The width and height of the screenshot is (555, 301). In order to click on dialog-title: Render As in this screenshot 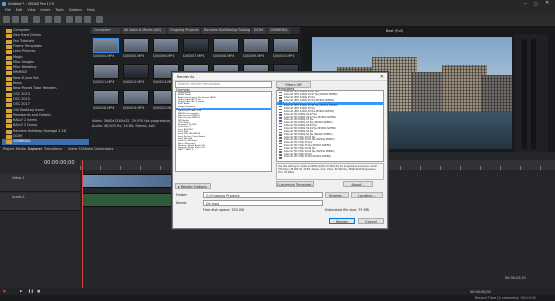, I will do `click(186, 77)`.